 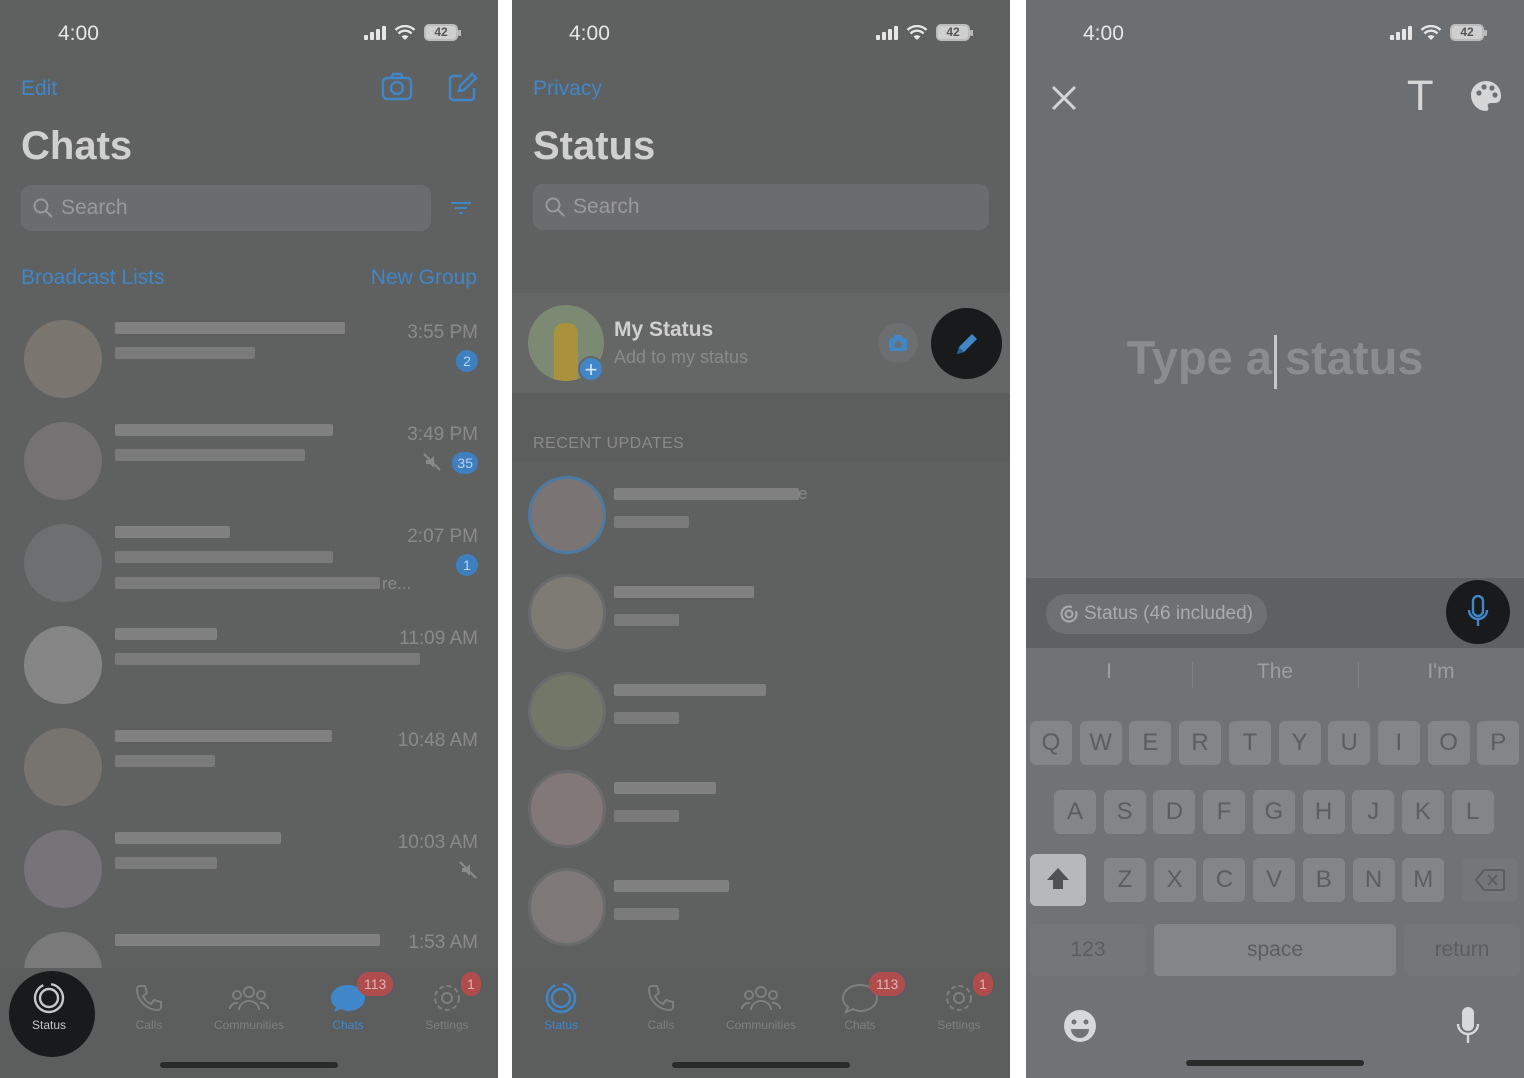 I want to click on key-e: E, so click(x=1150, y=743).